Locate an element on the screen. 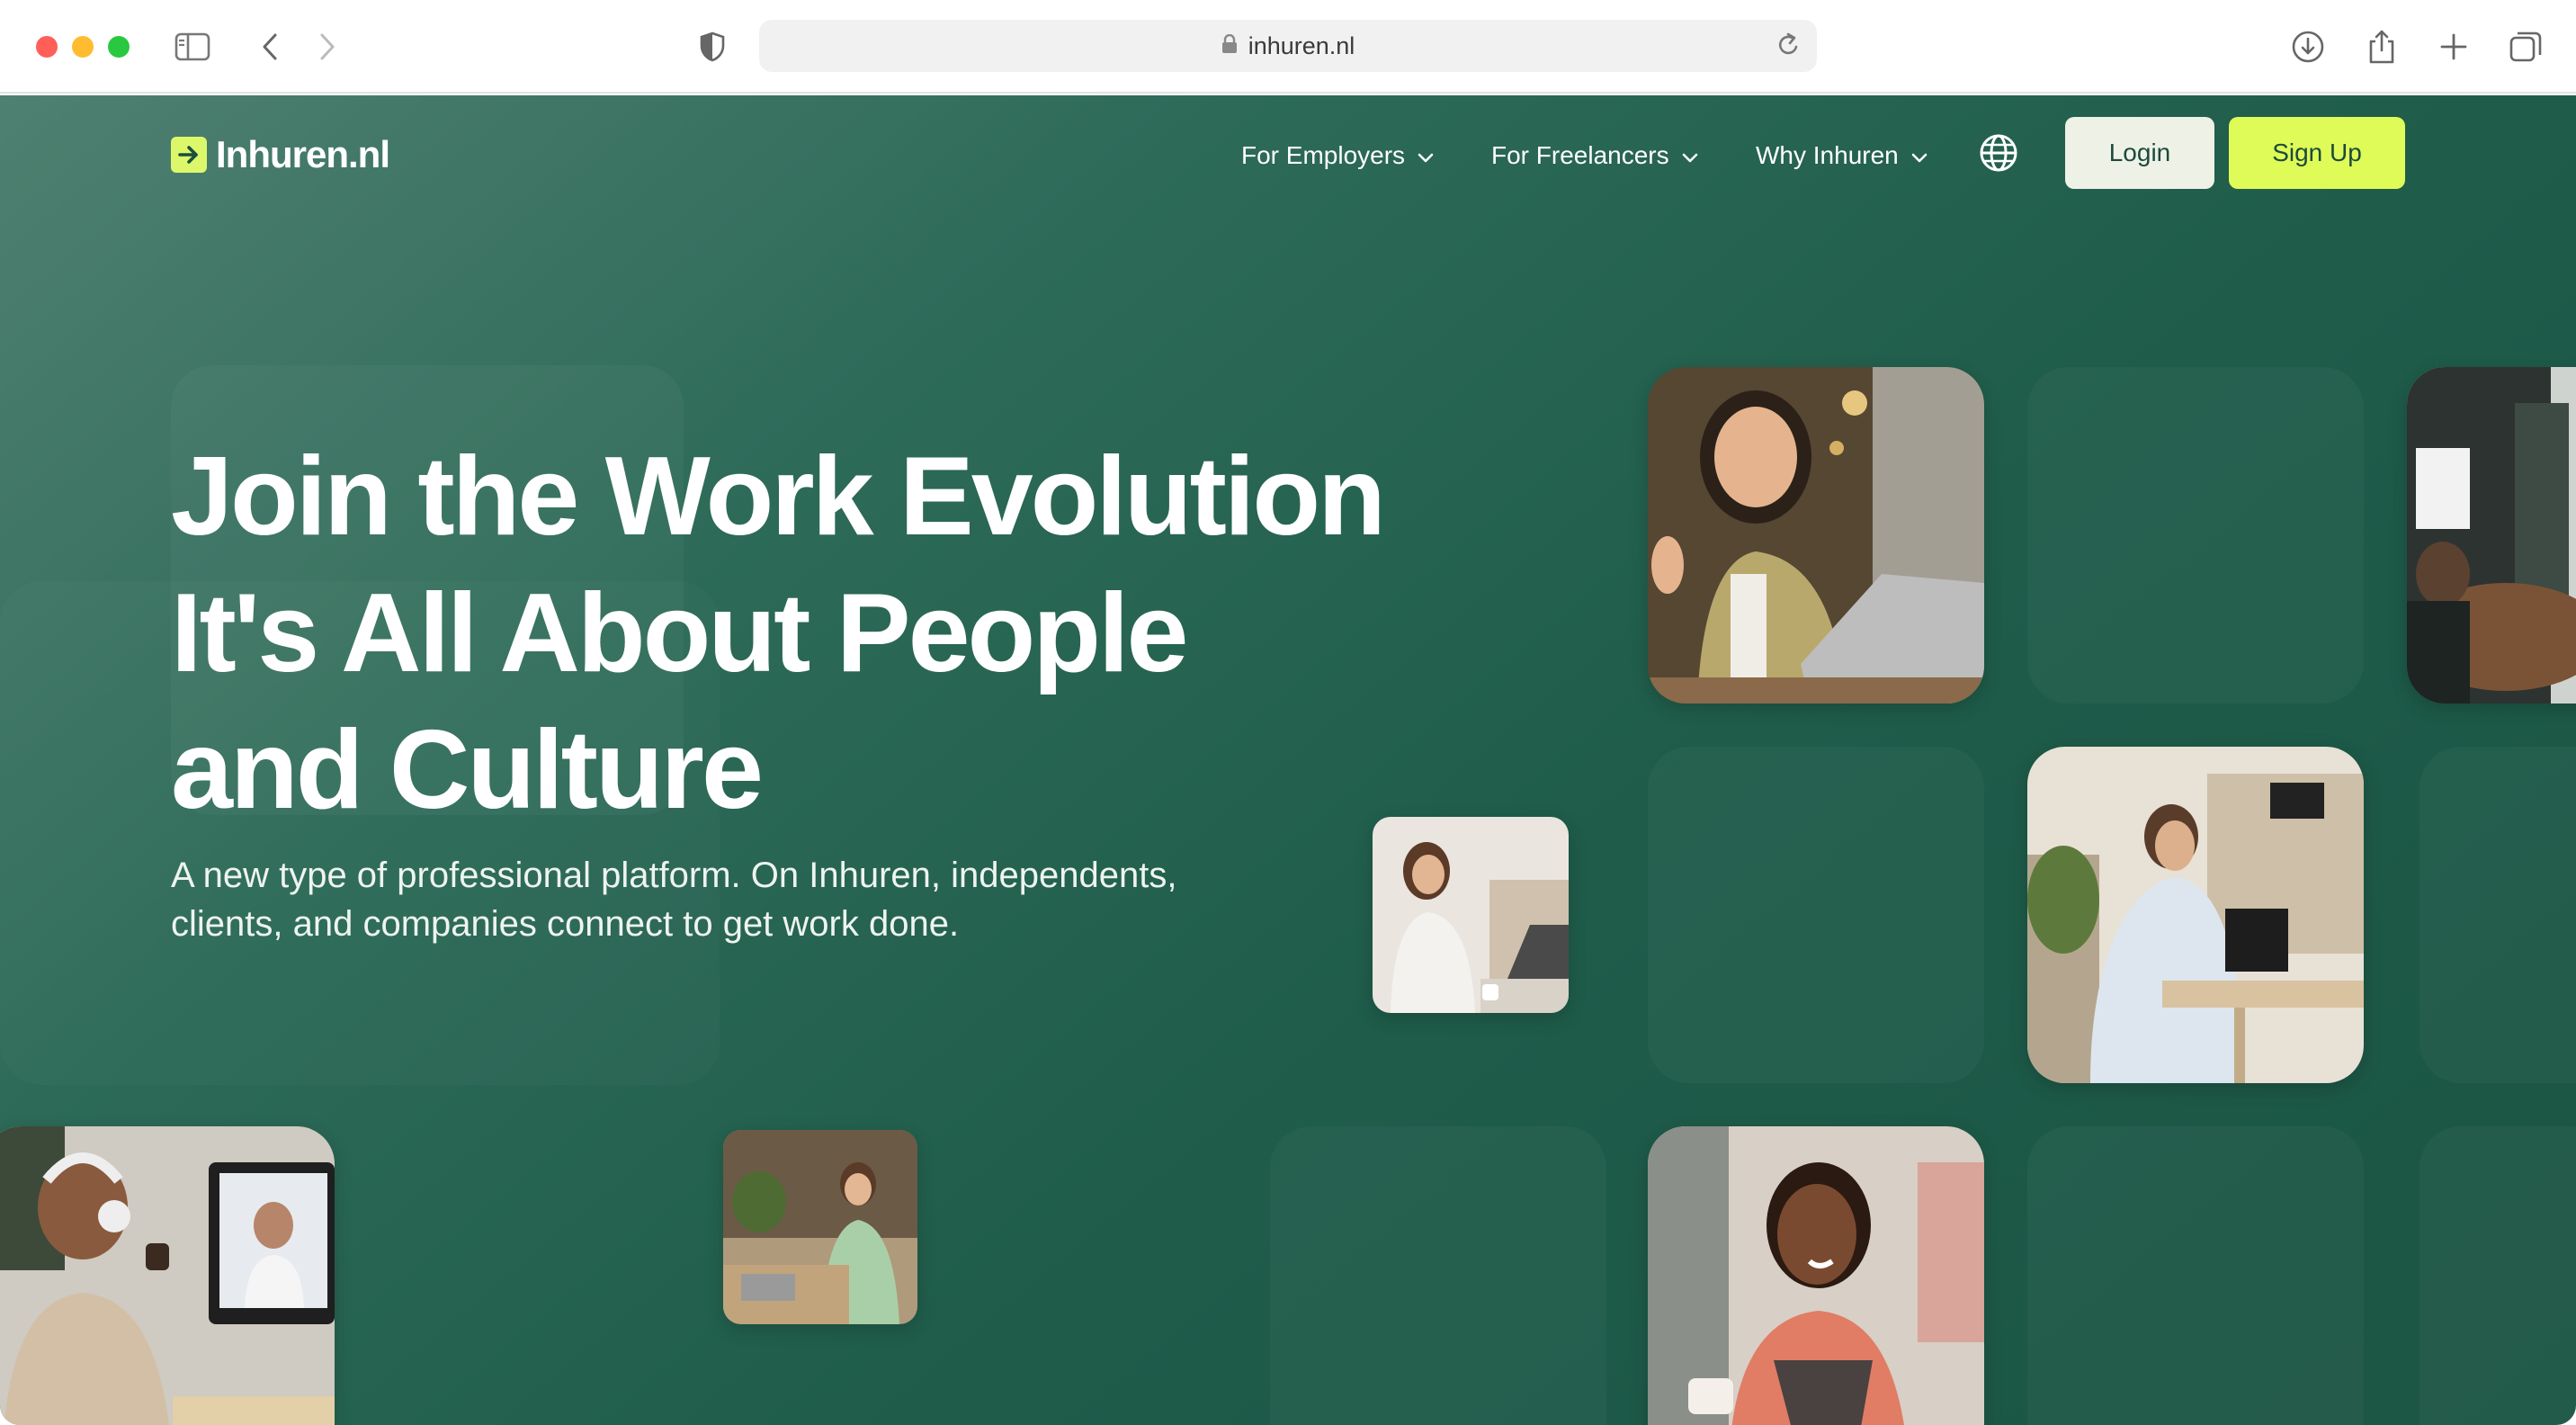 The image size is (2576, 1425). login-button: Login is located at coordinates (2139, 153).